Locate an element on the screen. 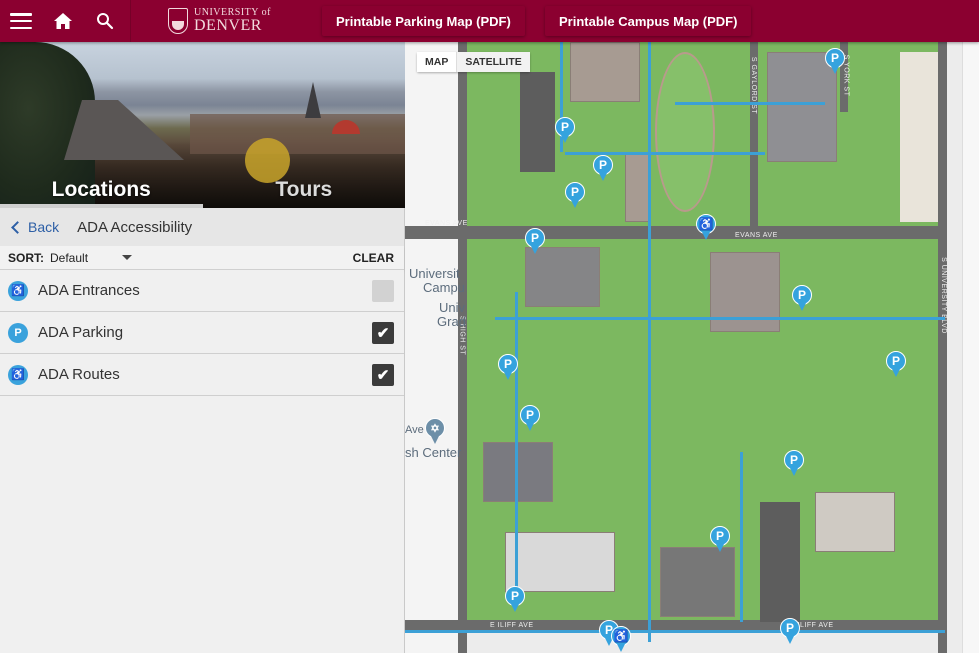  label-evans-ave-west: EVANS AVE is located at coordinates (446, 223).